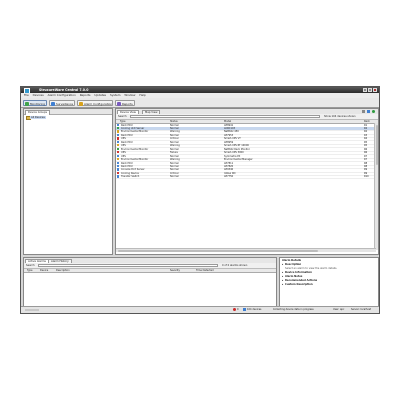  Describe the element at coordinates (375, 90) in the screenshot. I see `close-icon` at that location.